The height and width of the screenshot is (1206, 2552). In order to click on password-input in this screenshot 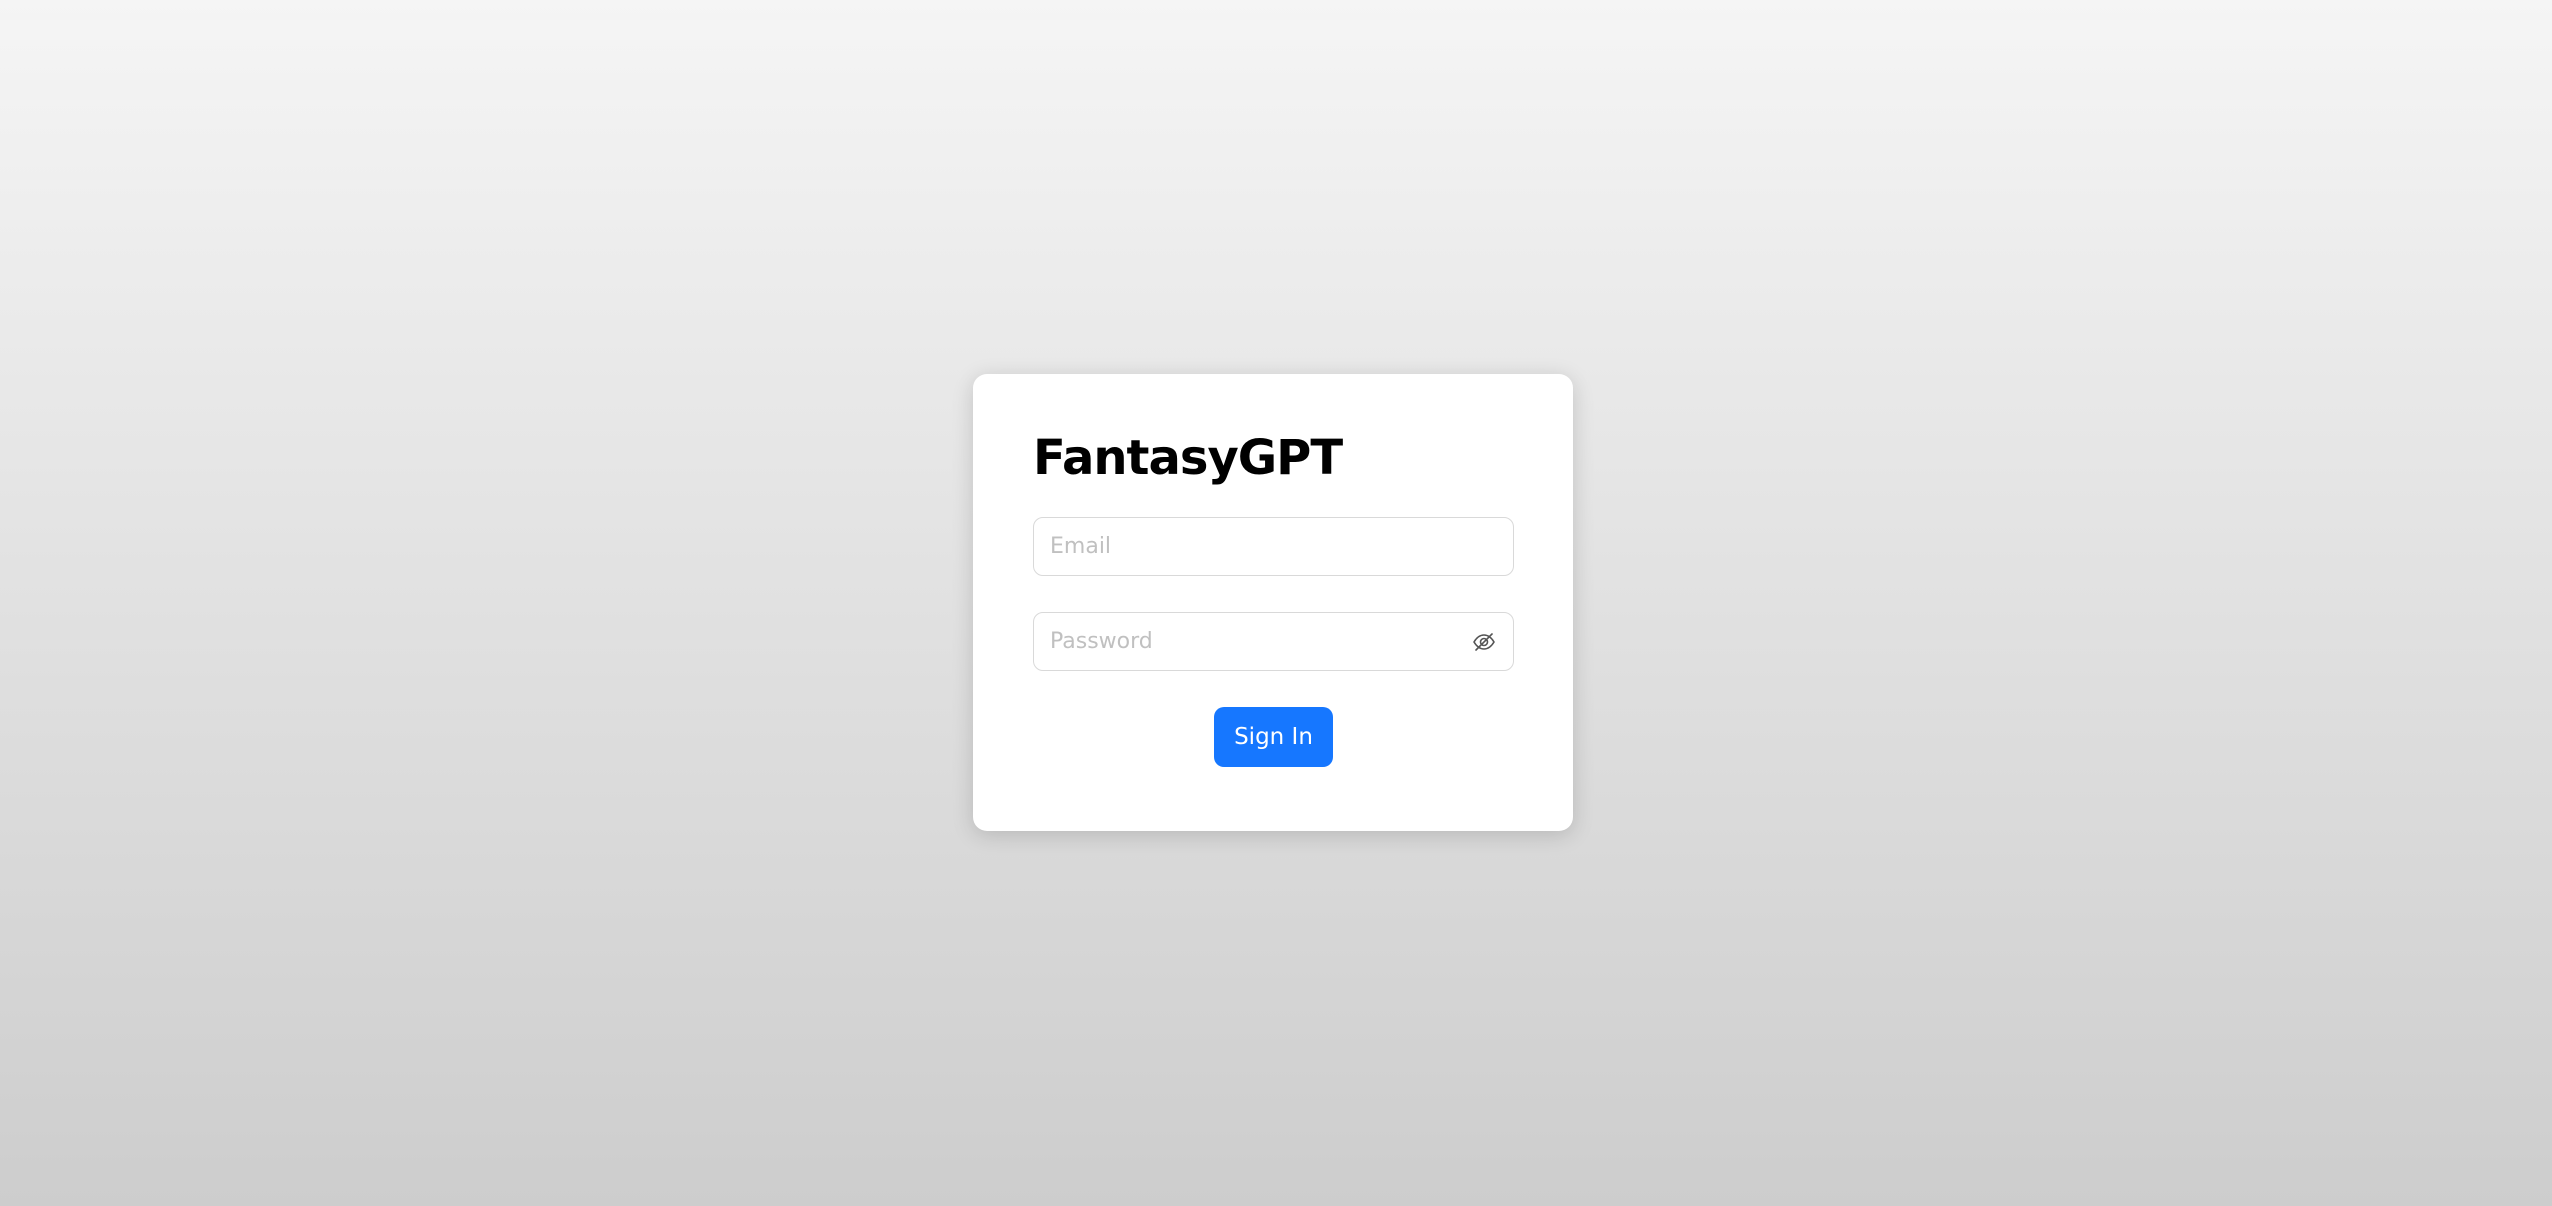, I will do `click(1273, 641)`.